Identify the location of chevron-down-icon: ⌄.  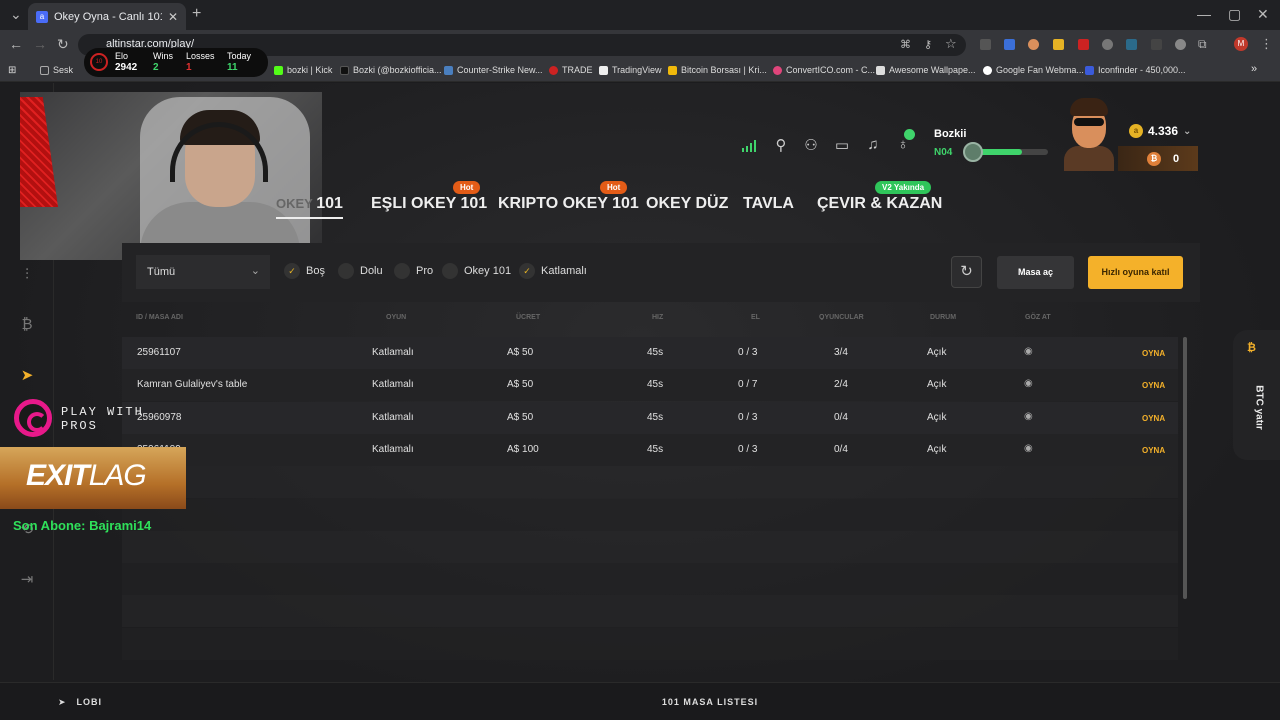
(1187, 131).